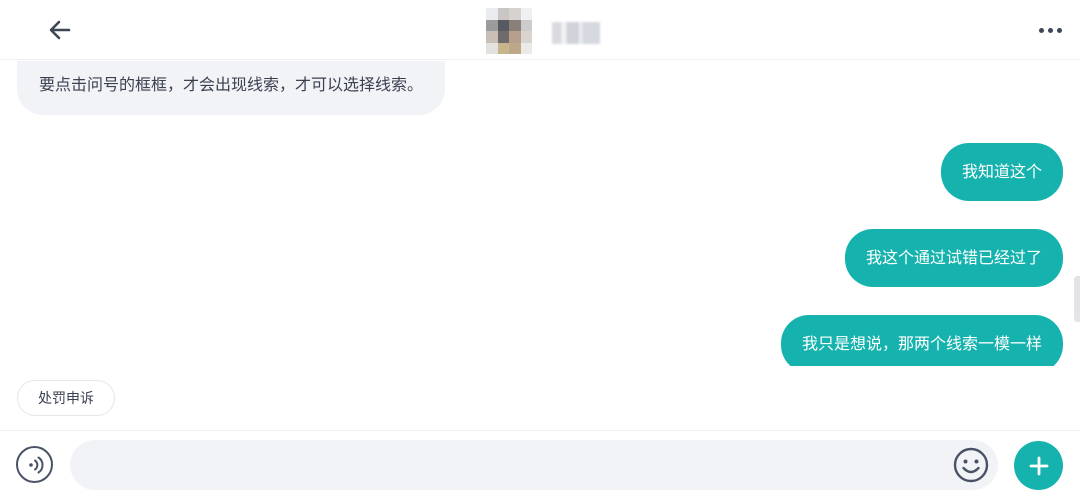 The height and width of the screenshot is (498, 1080). I want to click on chat-header, so click(540, 30).